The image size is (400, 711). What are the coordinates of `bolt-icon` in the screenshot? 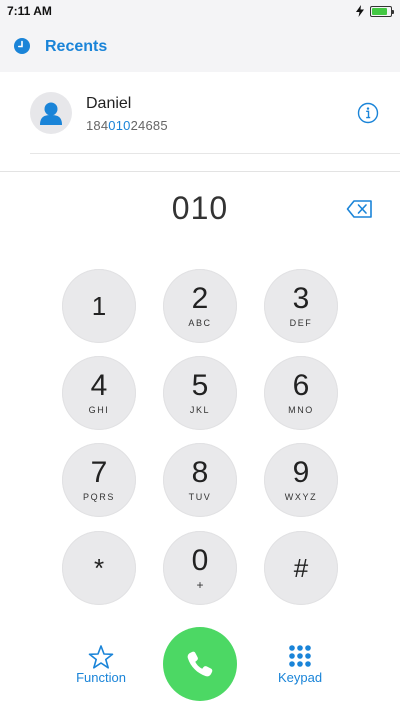 It's located at (360, 11).